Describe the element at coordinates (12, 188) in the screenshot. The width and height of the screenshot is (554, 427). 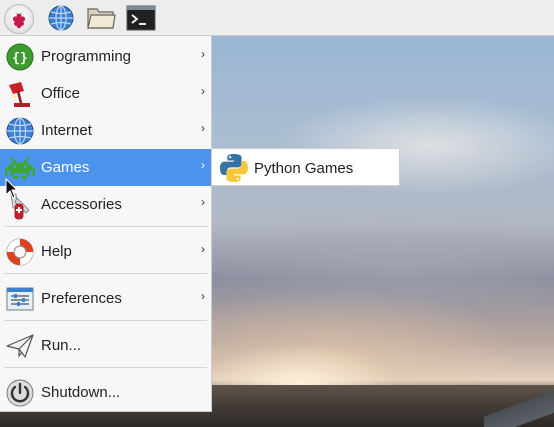
I see `mouse-cursor-icon` at that location.